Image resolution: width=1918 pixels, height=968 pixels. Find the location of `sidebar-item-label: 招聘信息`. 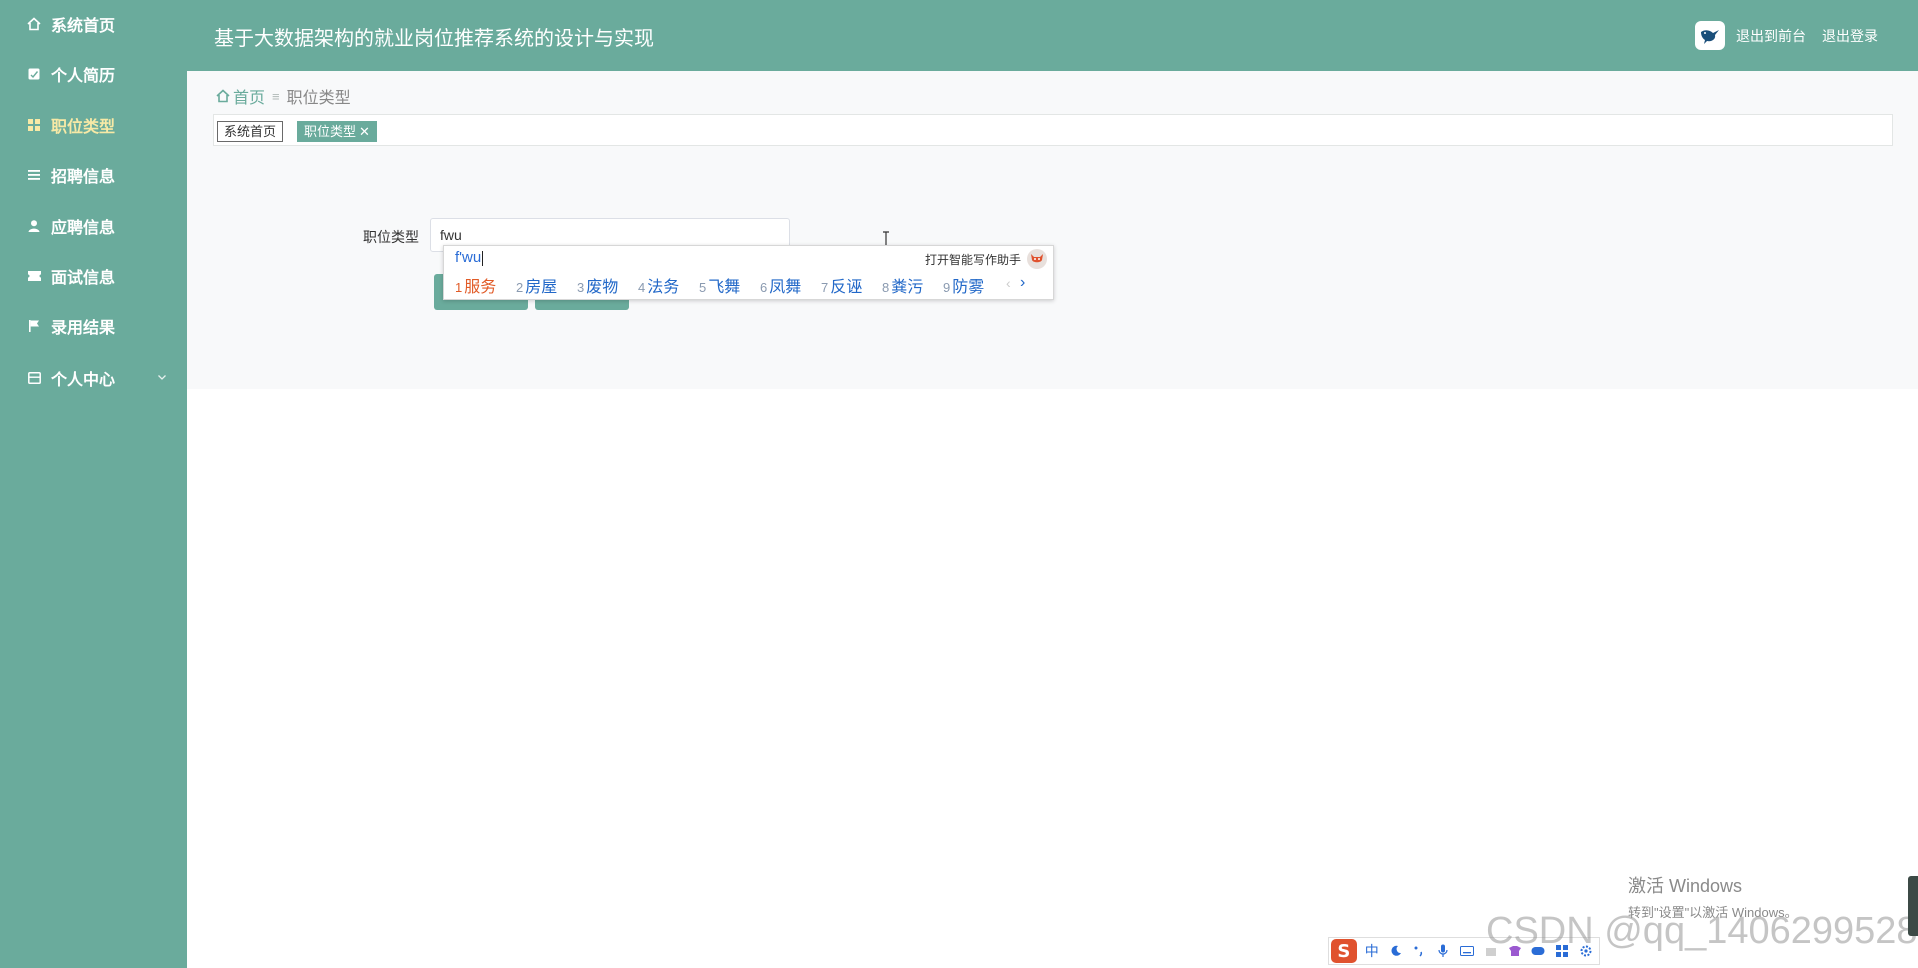

sidebar-item-label: 招聘信息 is located at coordinates (83, 177).